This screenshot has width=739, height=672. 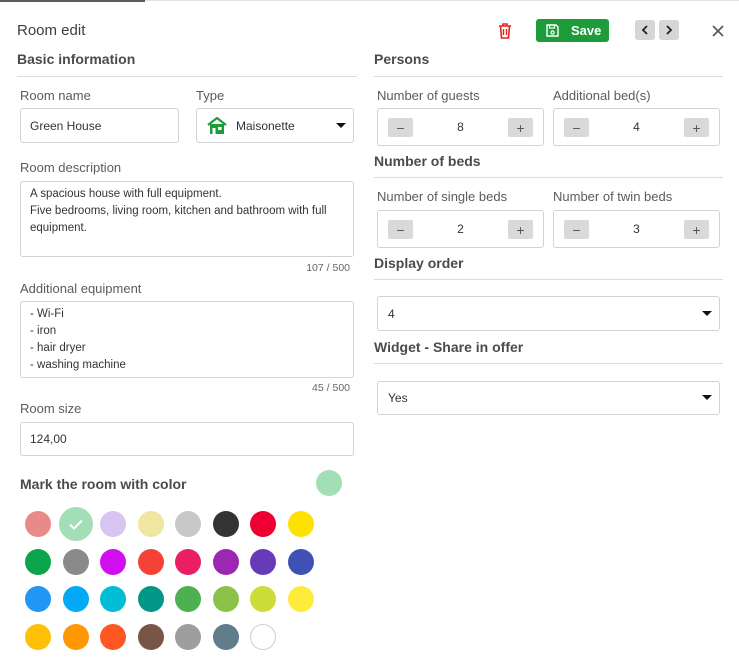 What do you see at coordinates (460, 229) in the screenshot?
I see `single-beds-value: 2` at bounding box center [460, 229].